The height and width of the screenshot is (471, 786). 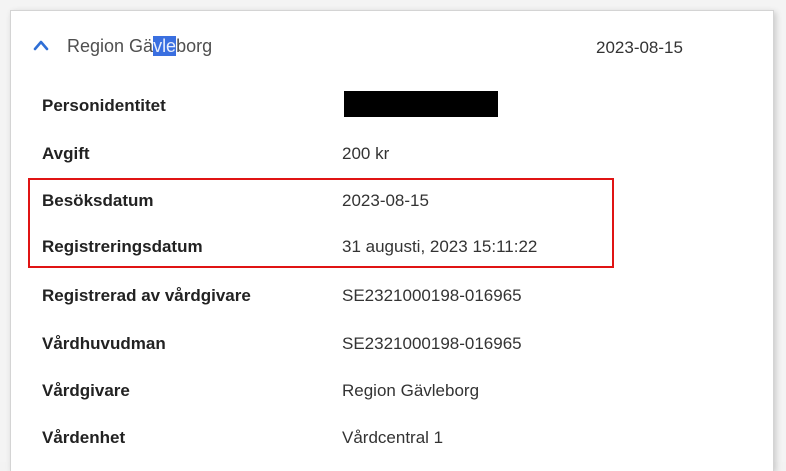 What do you see at coordinates (165, 46) in the screenshot?
I see `text-selection-highlight: vle` at bounding box center [165, 46].